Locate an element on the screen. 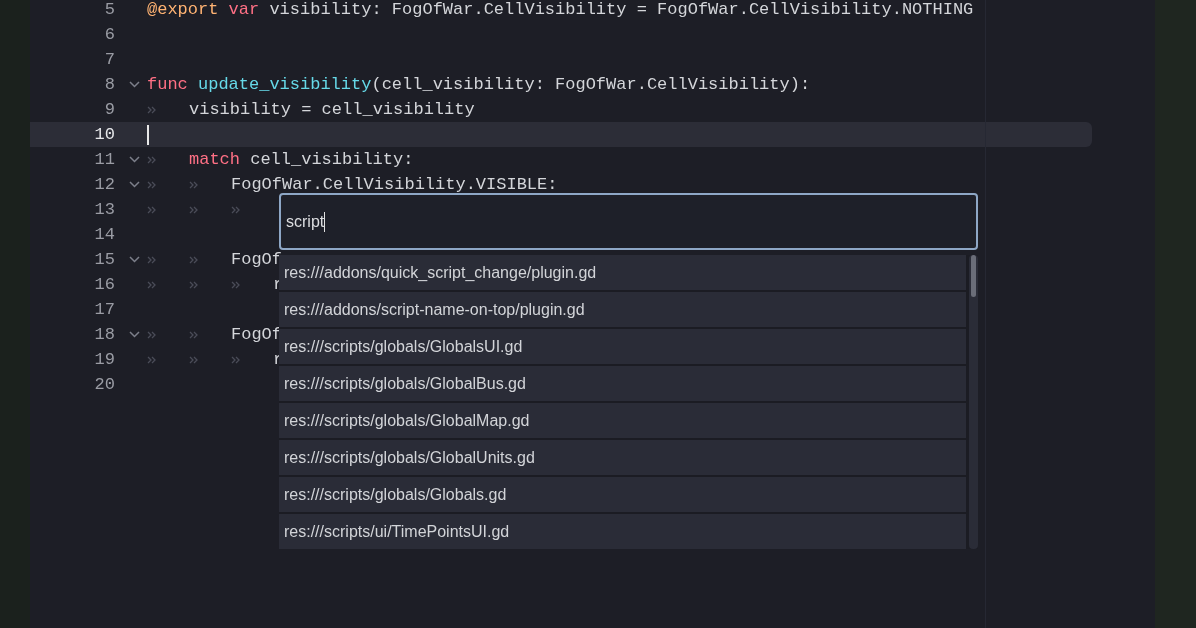 The height and width of the screenshot is (628, 1196). line-number: 6 is located at coordinates (109, 34).